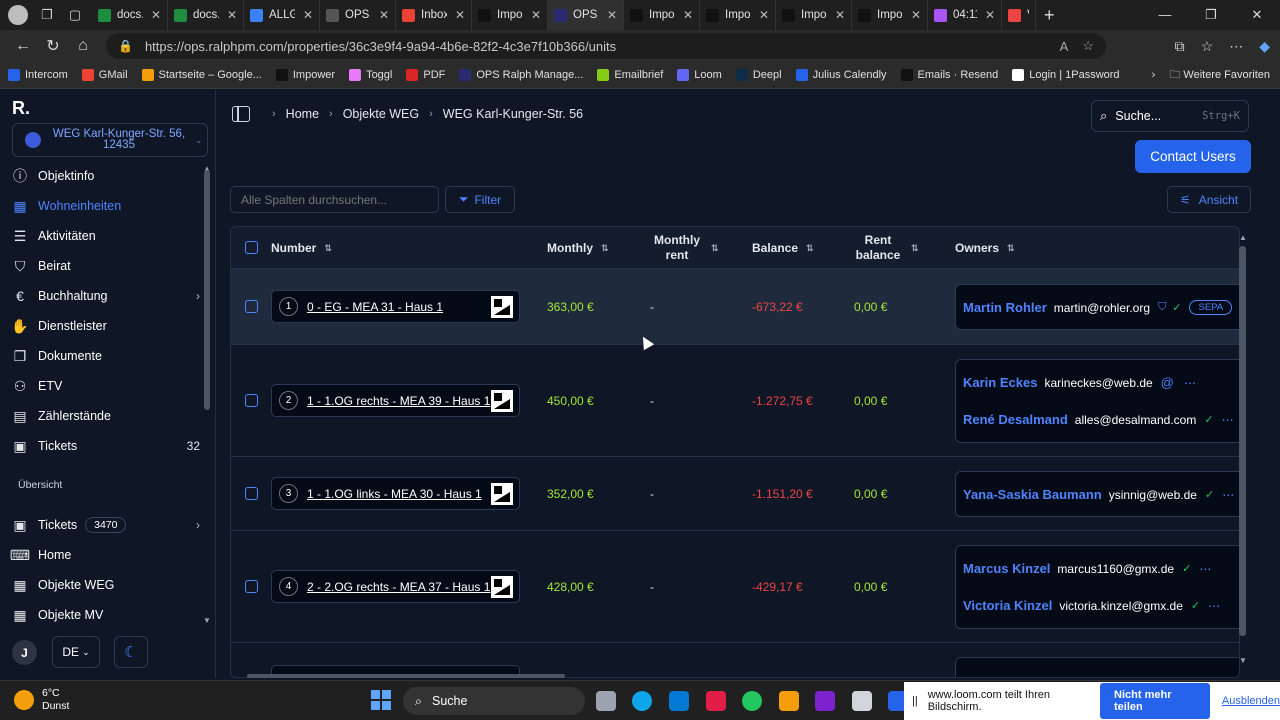  Describe the element at coordinates (1136, 420) in the screenshot. I see `owner-email: alles@desalmand.com` at that location.